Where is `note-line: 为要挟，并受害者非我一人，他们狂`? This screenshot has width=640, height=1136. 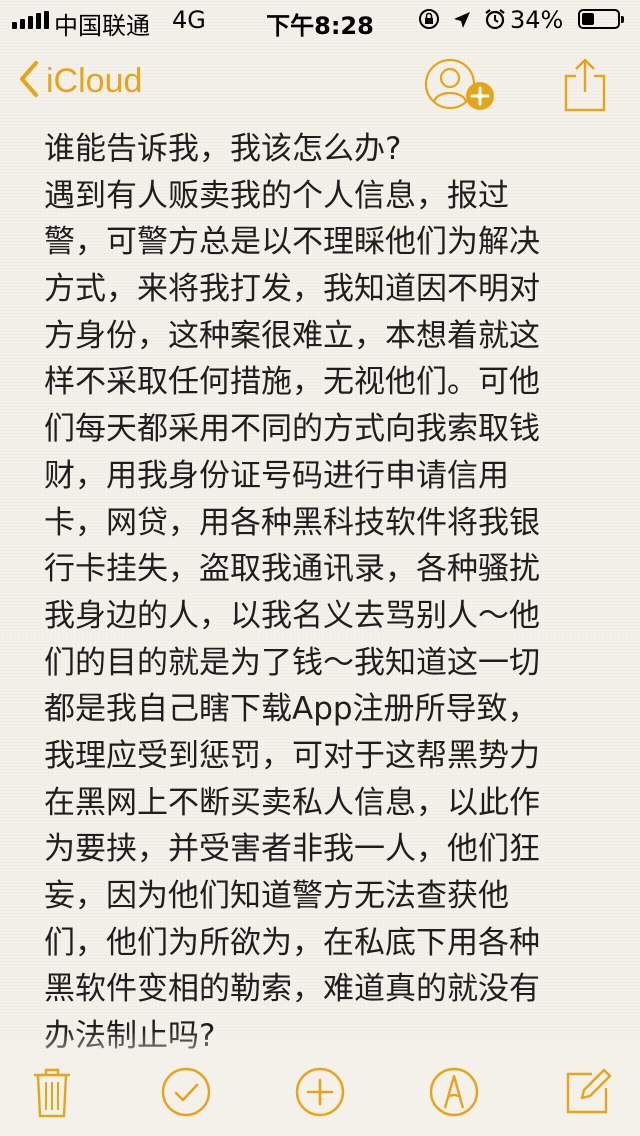 note-line: 为要挟，并受害者非我一人，他们狂 is located at coordinates (292, 849).